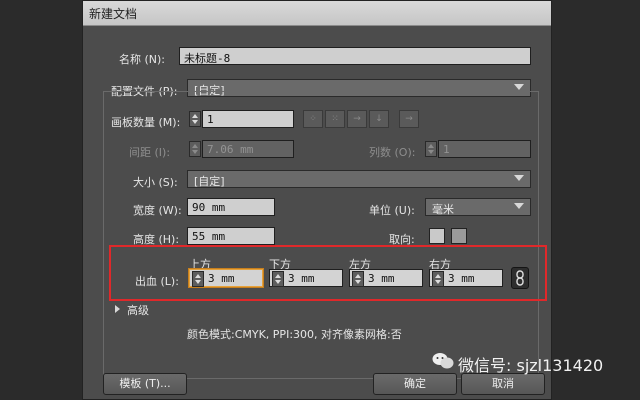 The height and width of the screenshot is (400, 640). Describe the element at coordinates (409, 119) in the screenshot. I see `right-to-left-icon: →` at that location.